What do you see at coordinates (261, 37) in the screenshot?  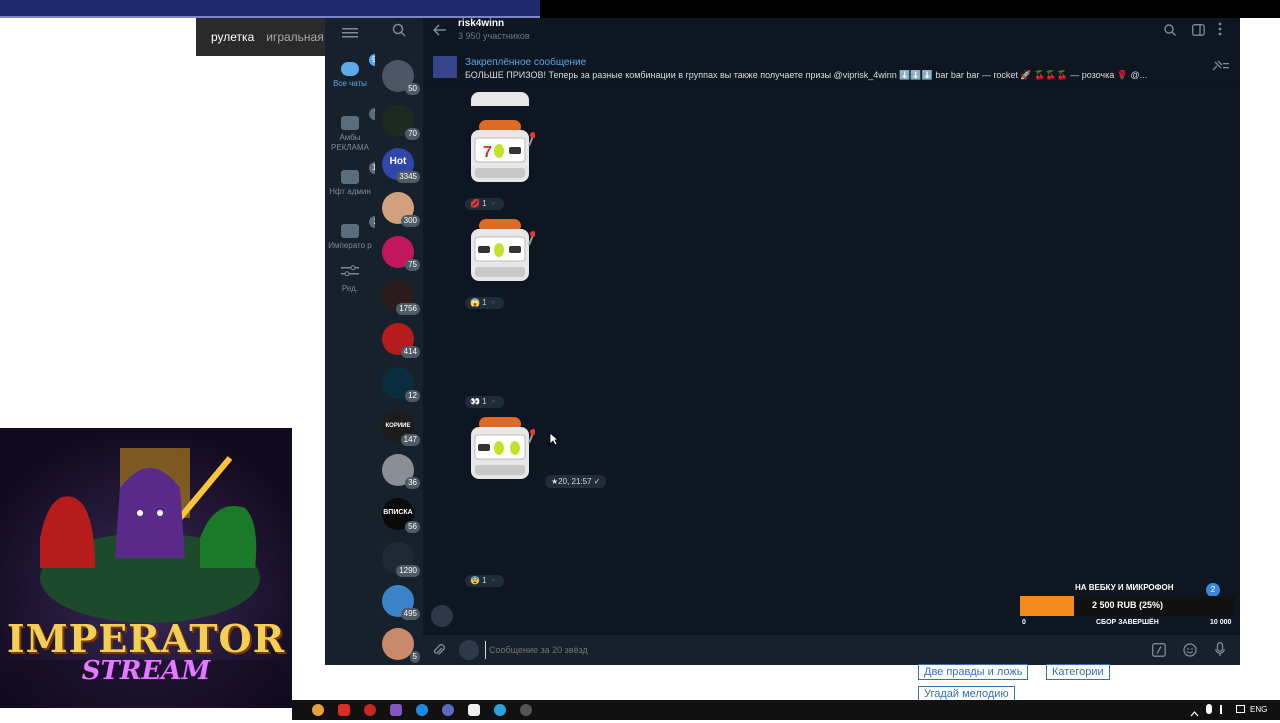 I see `background-tabs: рулетка игральная к` at bounding box center [261, 37].